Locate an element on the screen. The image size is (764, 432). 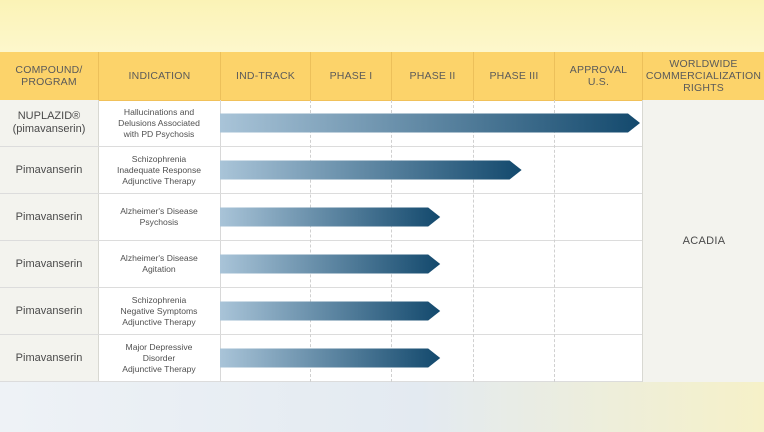
bottom-background-band is located at coordinates (382, 407).